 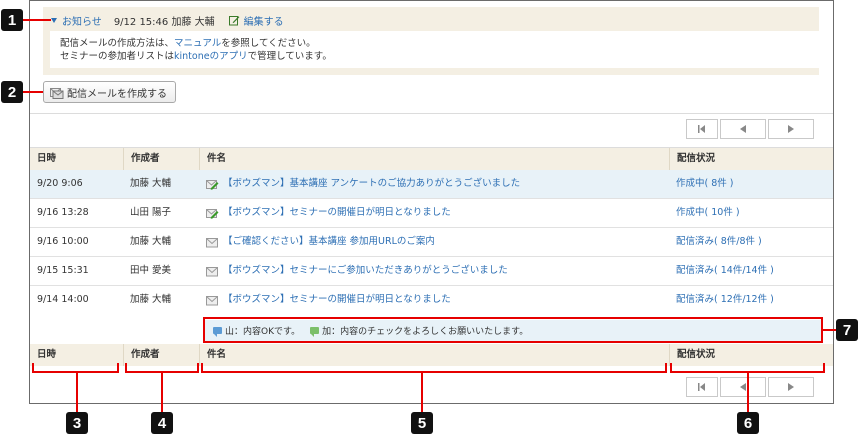 I want to click on row-subject: 【ボウズマン】基本講座 アンケートのご協力ありがとうございました, so click(x=363, y=184).